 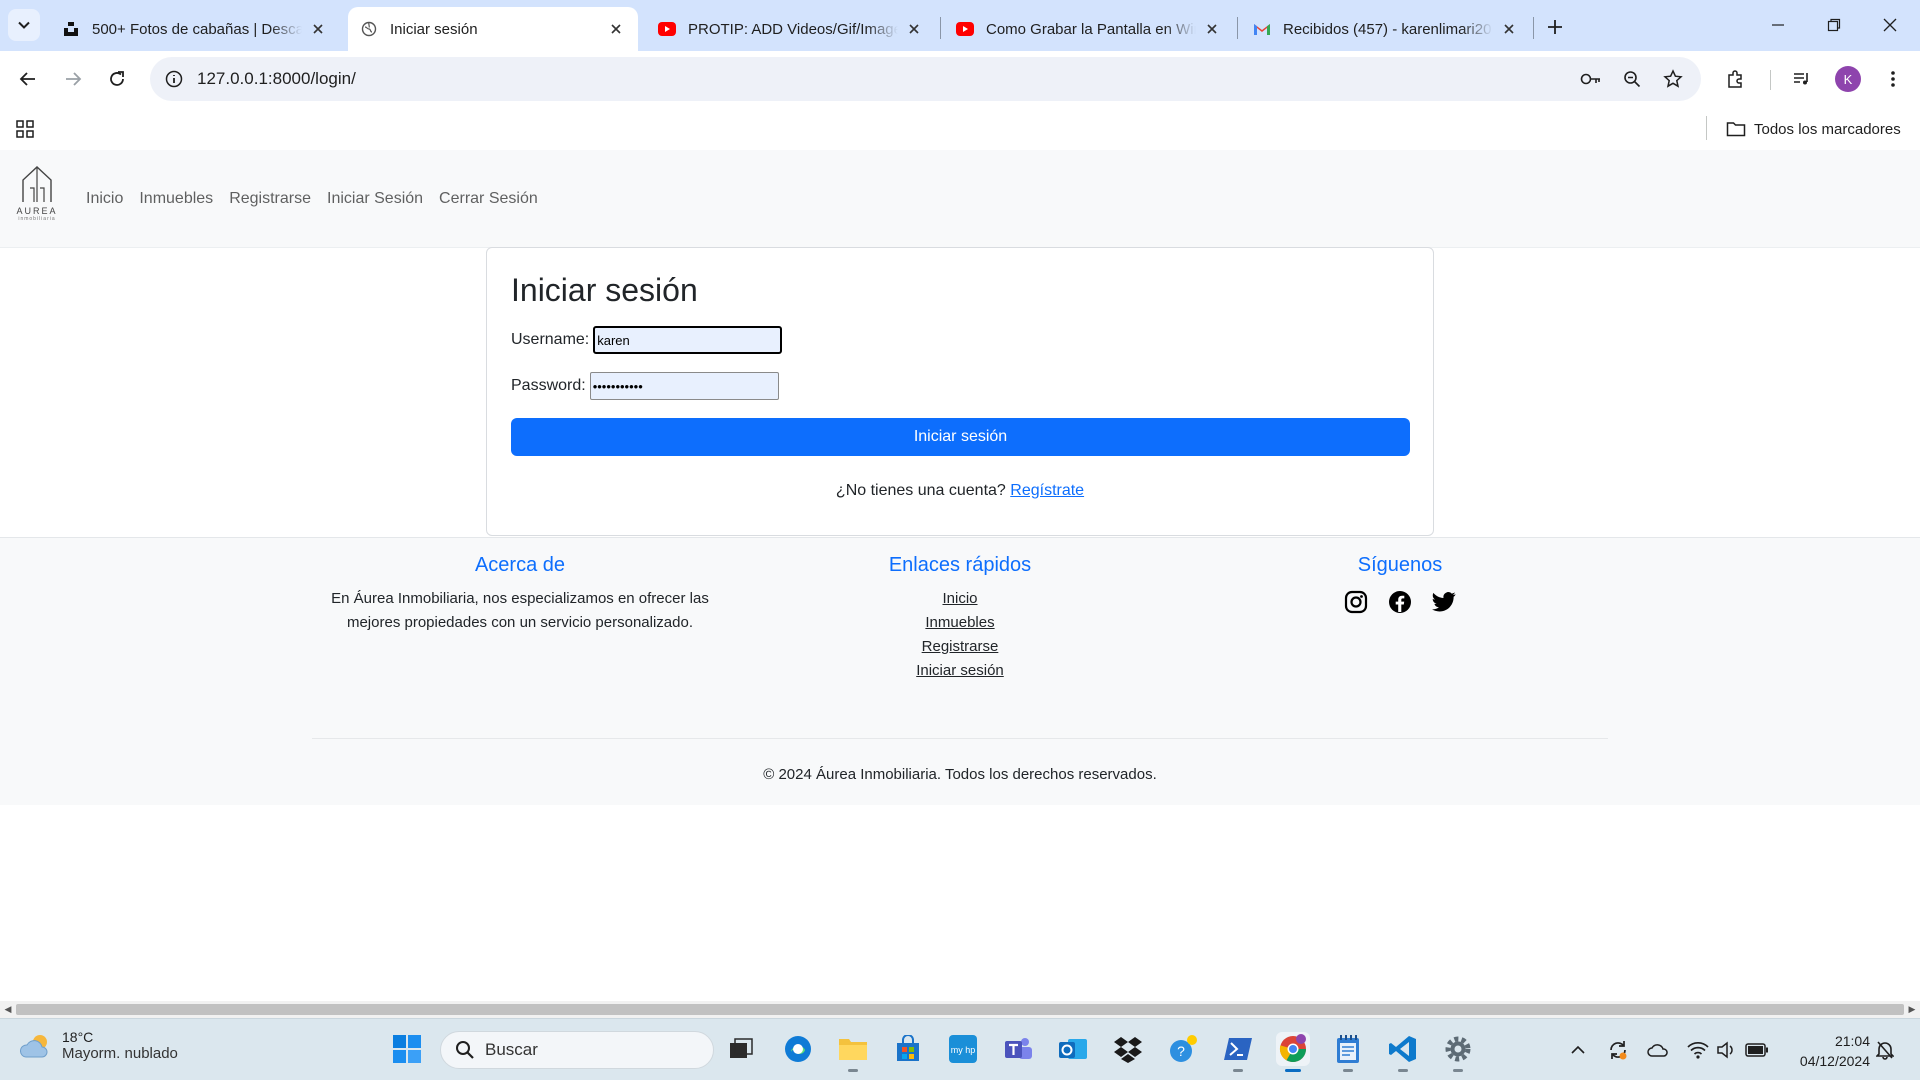 I want to click on hp-support-app: ?, so click(x=1183, y=1049).